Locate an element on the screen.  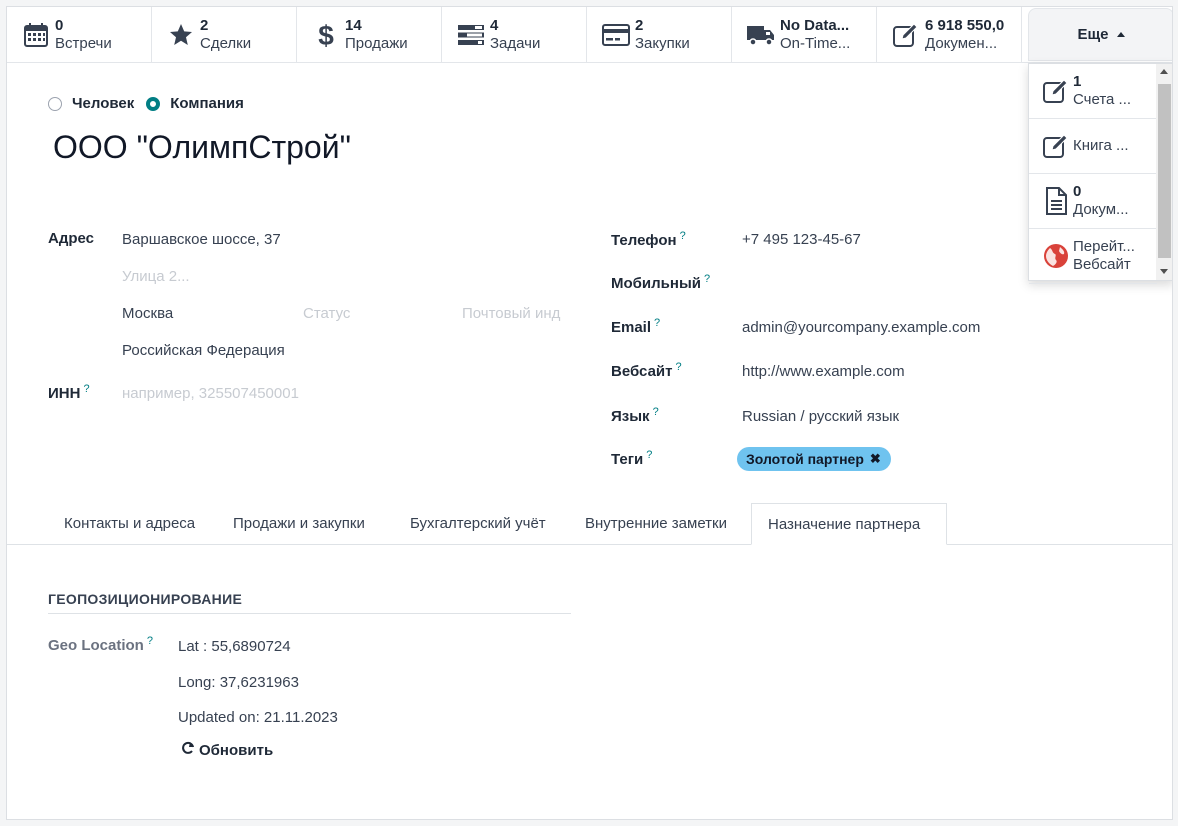
language-label-text: Язык is located at coordinates (630, 416).